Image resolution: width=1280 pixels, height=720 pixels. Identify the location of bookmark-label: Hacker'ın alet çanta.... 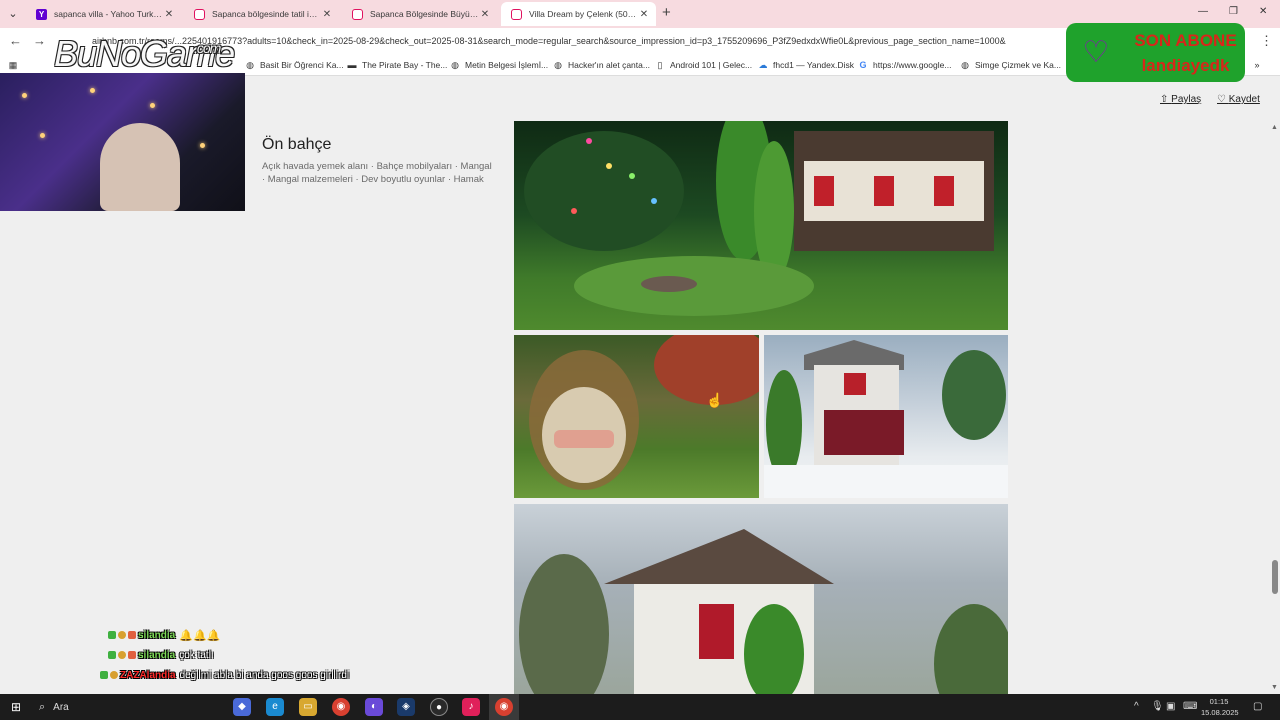
(609, 65).